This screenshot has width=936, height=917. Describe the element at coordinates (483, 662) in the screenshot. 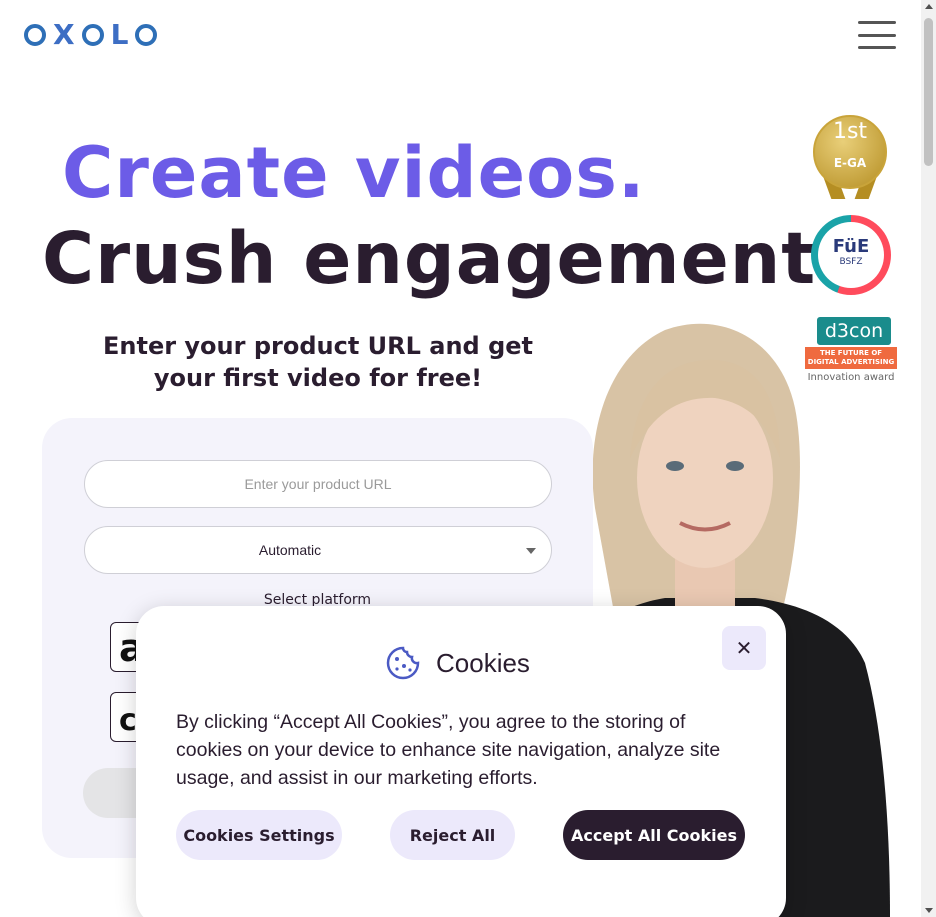

I see `cookie-title: Cookies` at that location.